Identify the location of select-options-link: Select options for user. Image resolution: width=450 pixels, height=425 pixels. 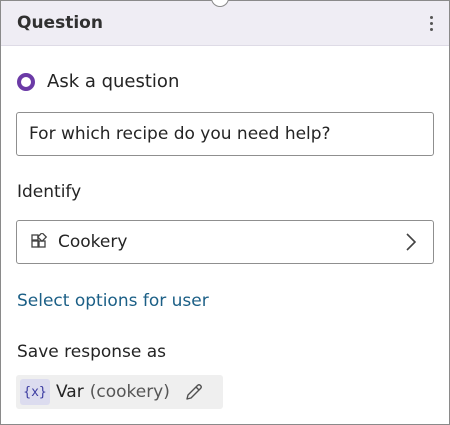
(113, 301).